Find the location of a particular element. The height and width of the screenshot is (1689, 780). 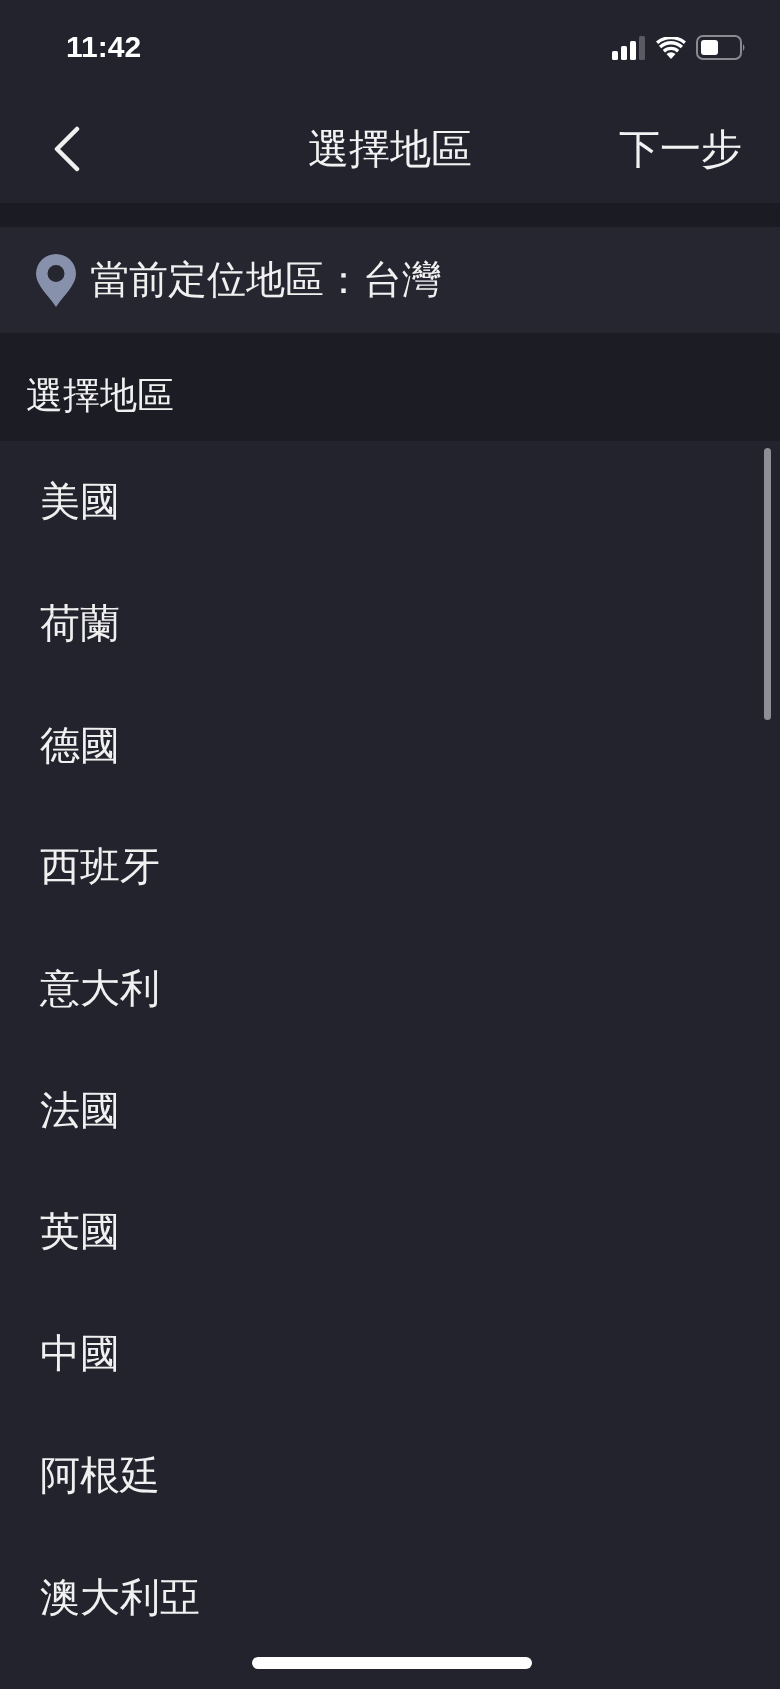

status-time: 11:42 is located at coordinates (104, 46).